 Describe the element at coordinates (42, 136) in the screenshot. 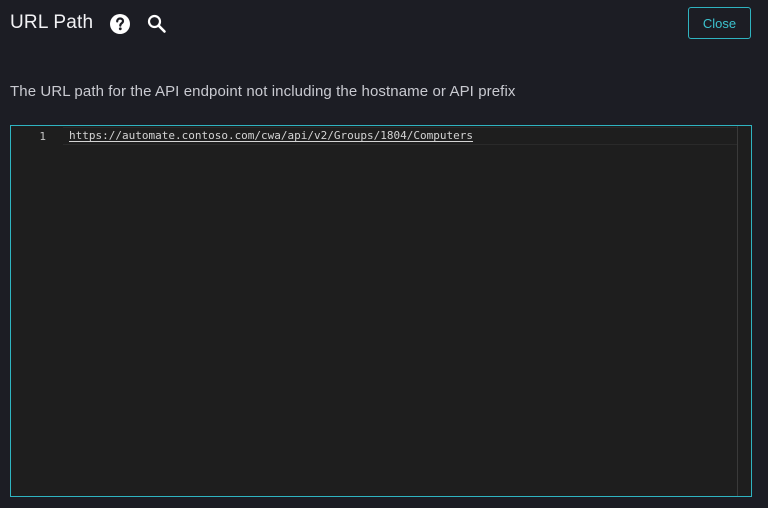

I see `line-number: 1` at that location.